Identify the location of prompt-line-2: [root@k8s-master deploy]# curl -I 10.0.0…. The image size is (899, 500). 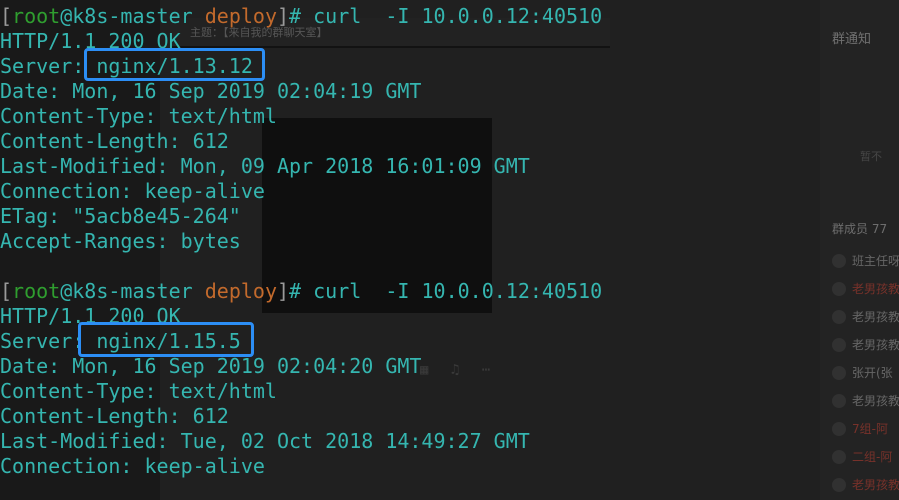
(301, 291).